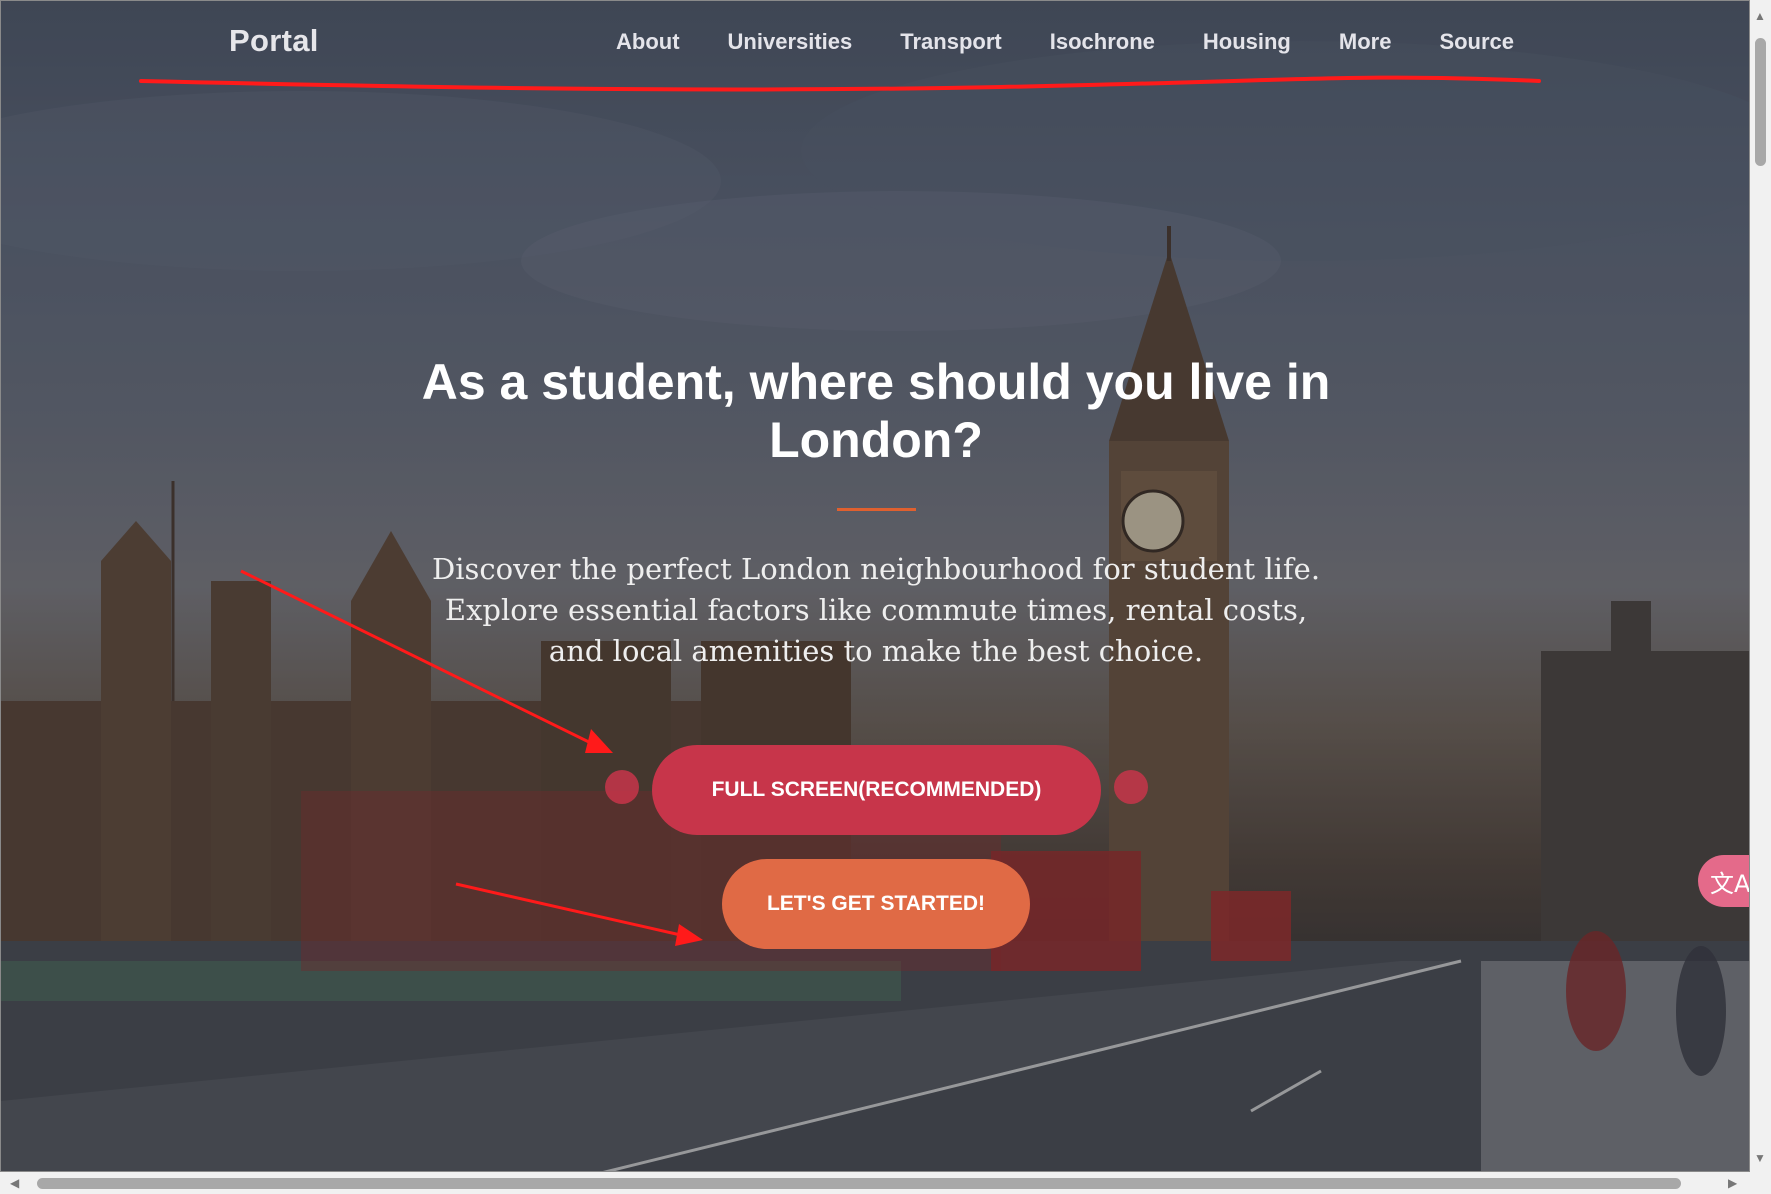 Image resolution: width=1771 pixels, height=1194 pixels. Describe the element at coordinates (1760, 102) in the screenshot. I see `vertical-scroll-thumb` at that location.